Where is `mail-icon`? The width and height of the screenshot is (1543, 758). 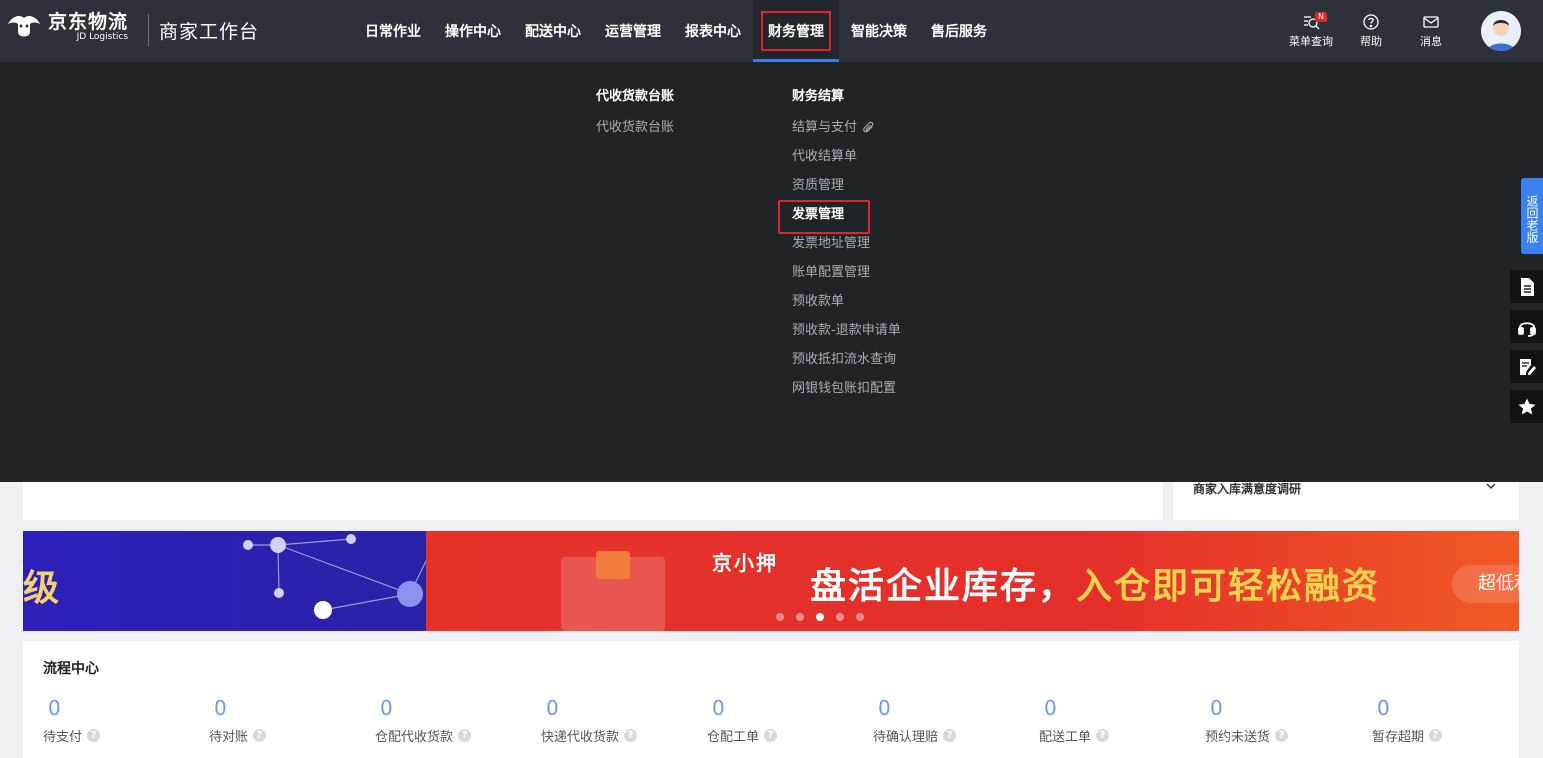
mail-icon is located at coordinates (1431, 22).